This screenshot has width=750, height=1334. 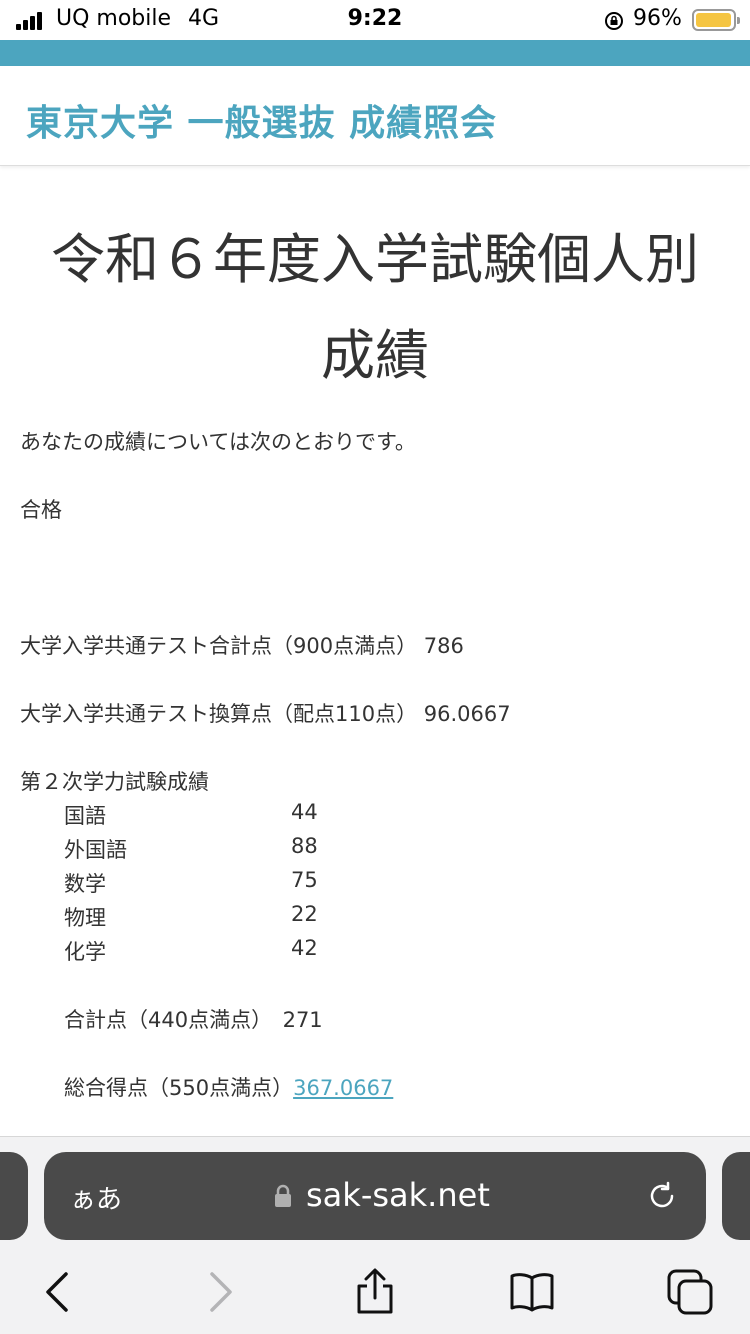 What do you see at coordinates (375, 307) in the screenshot?
I see `page-title: 令和６年度入学試験個人別成績` at bounding box center [375, 307].